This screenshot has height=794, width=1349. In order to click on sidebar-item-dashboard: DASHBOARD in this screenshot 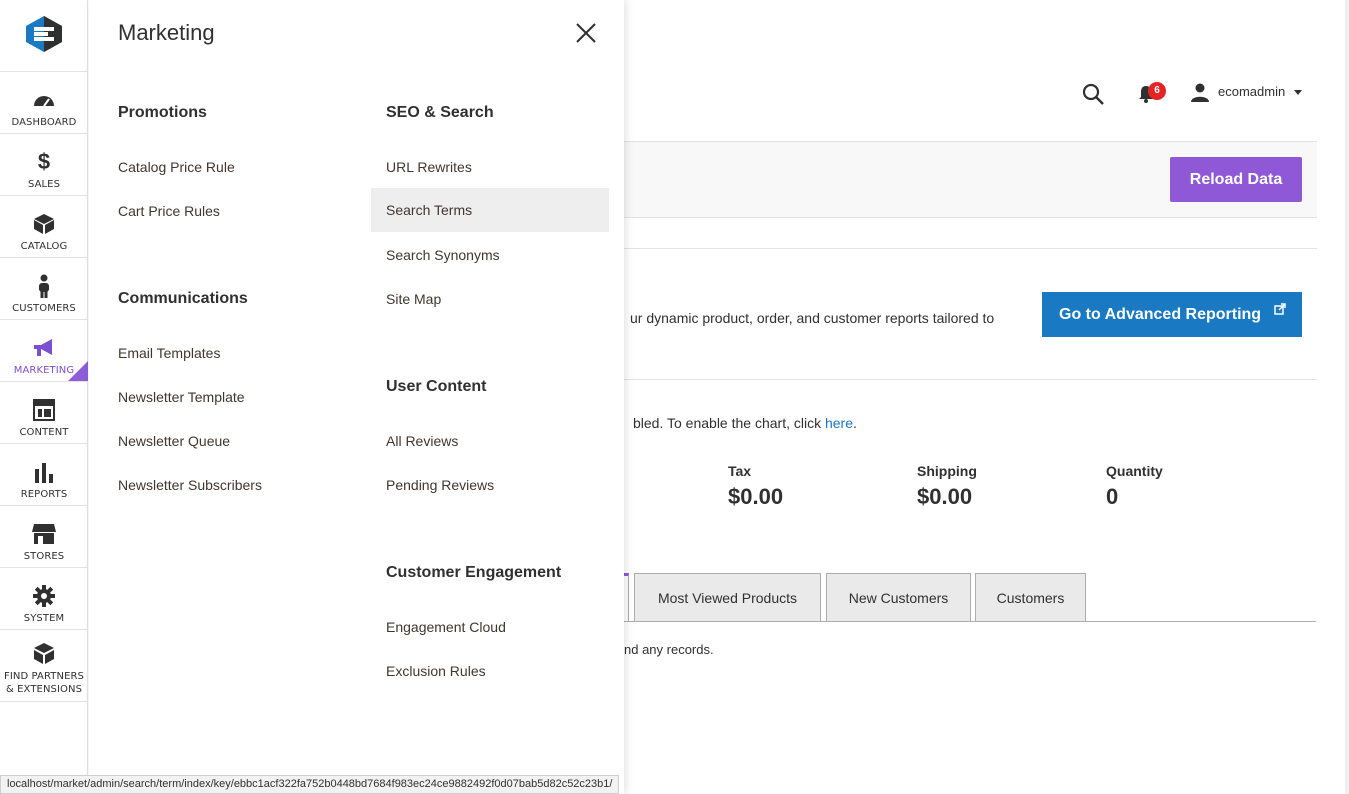, I will do `click(44, 102)`.